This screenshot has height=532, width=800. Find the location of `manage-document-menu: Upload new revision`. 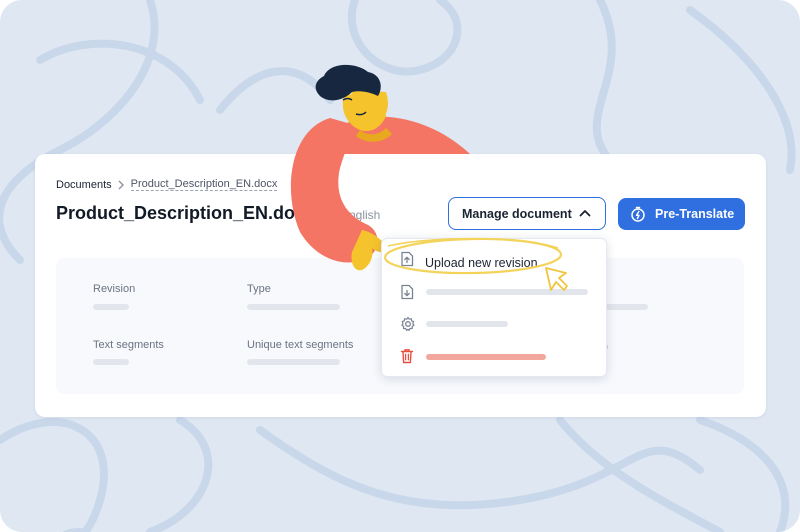

manage-document-menu: Upload new revision is located at coordinates (494, 307).